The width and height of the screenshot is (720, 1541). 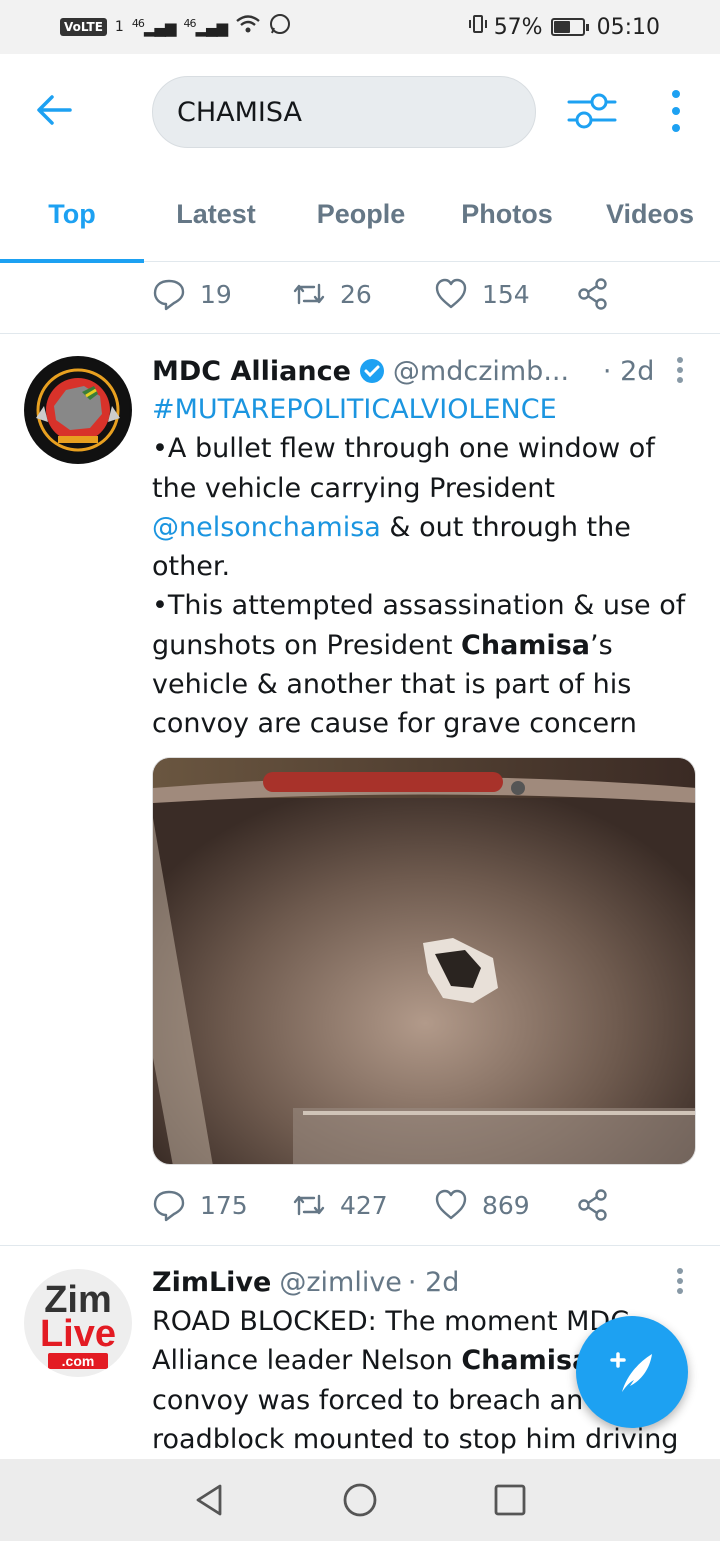 What do you see at coordinates (392, 685) in the screenshot?
I see `tweet-line: vehicle & another that is part of his` at bounding box center [392, 685].